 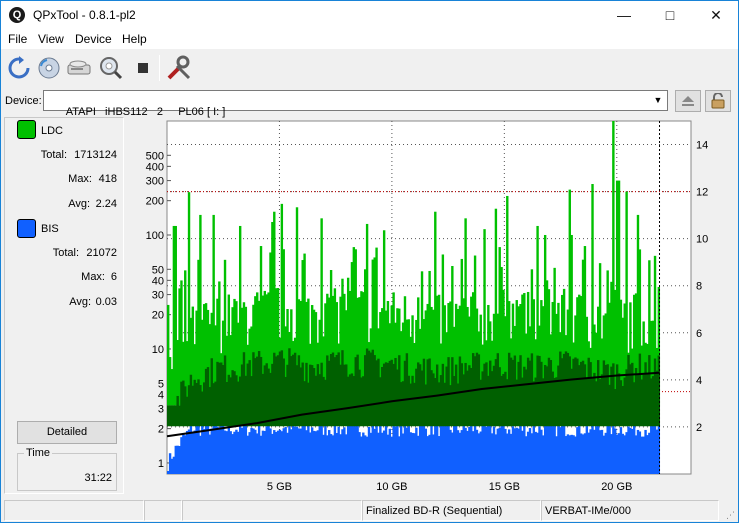 I want to click on right-tick-label: 4, so click(x=699, y=381).